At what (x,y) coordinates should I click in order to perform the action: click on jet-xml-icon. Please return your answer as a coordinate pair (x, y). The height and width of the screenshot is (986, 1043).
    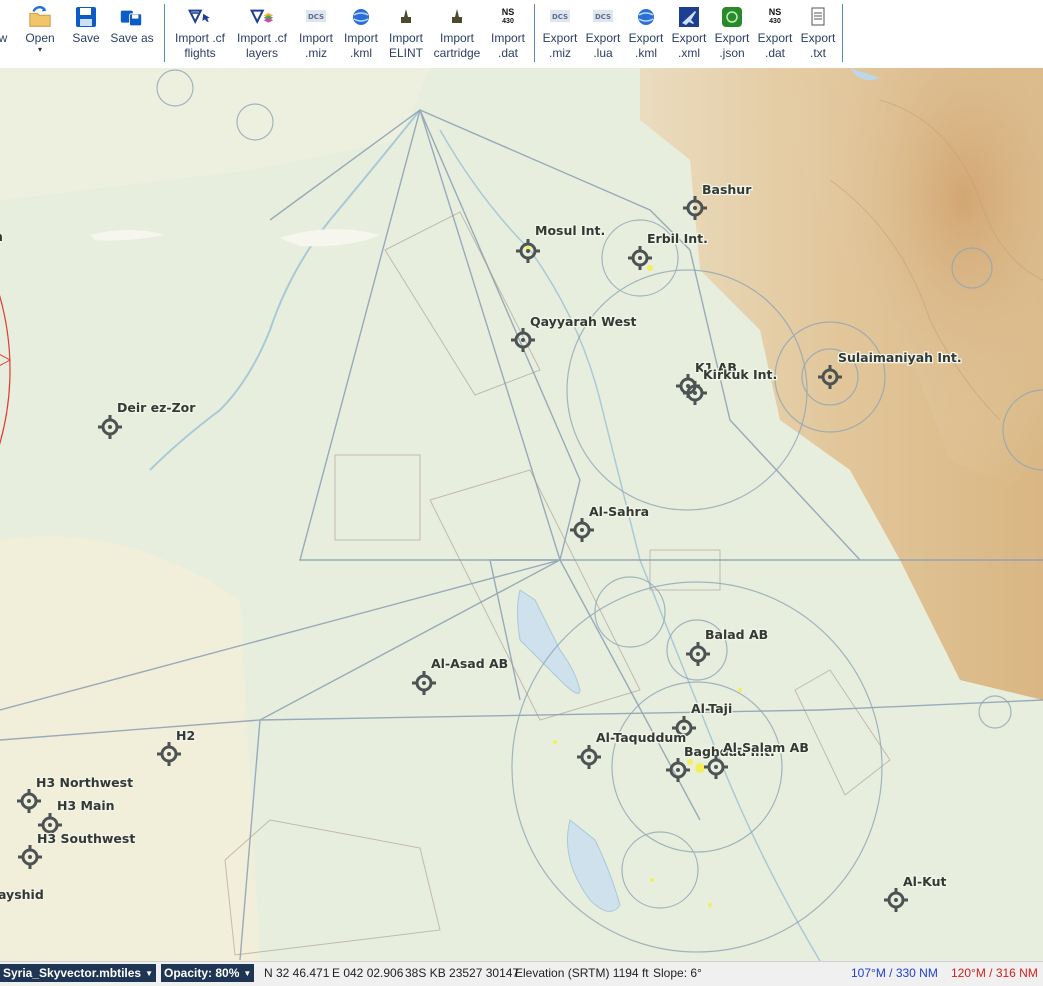
    Looking at the image, I should click on (689, 17).